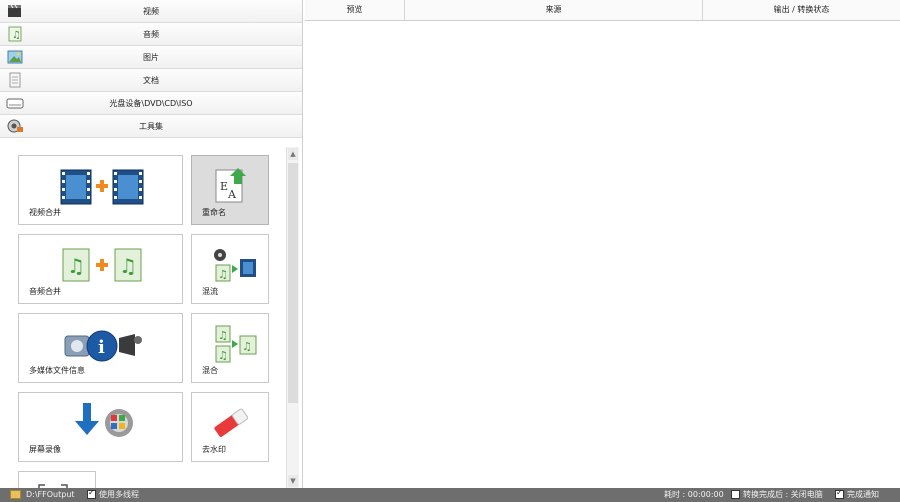 The width and height of the screenshot is (900, 502). What do you see at coordinates (104, 420) in the screenshot?
I see `screen-record-icon` at bounding box center [104, 420].